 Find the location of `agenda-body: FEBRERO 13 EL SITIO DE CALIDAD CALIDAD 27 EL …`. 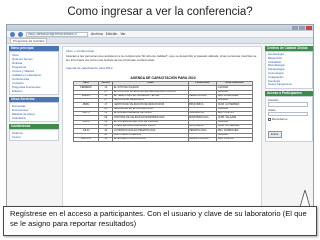

agenda-body: FEBRERO 13 EL SITIO DE CALIDAD CALIDAD 27 EL … is located at coordinates (162, 114).